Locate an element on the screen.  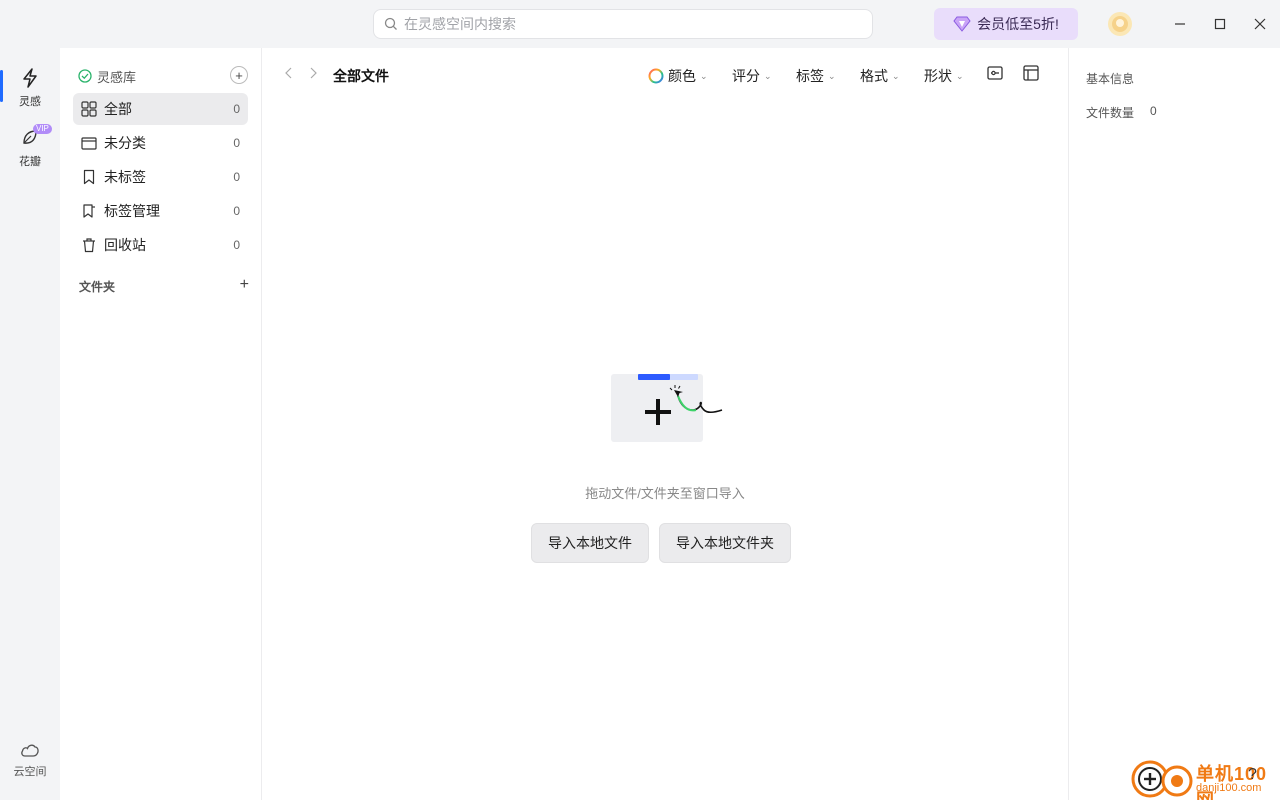
rail-item-inspiration: 灵感 is located at coordinates (30, 88).